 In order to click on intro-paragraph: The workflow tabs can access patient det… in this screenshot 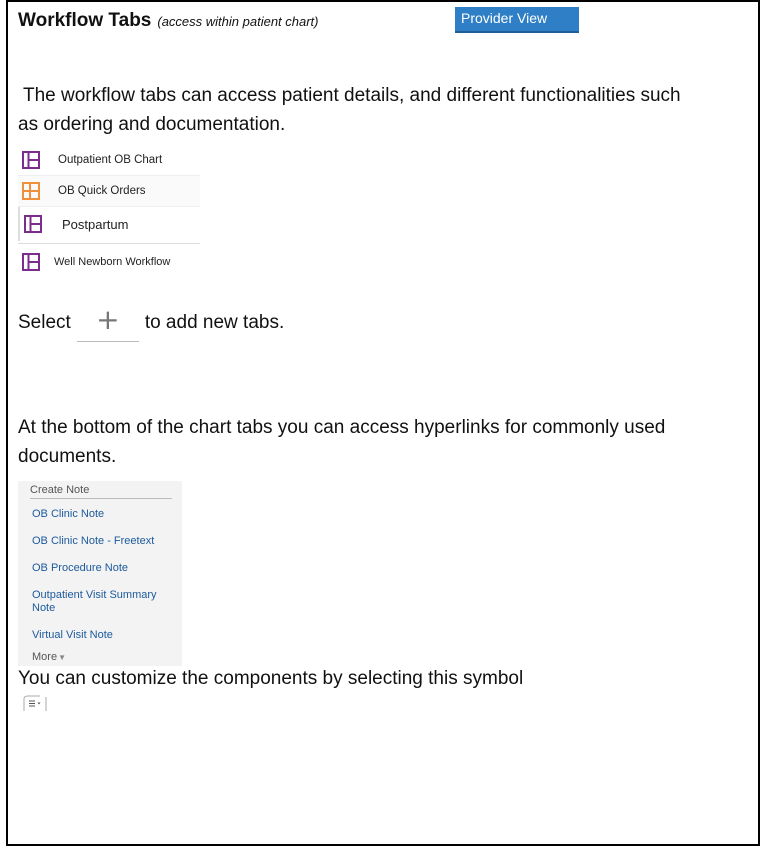, I will do `click(358, 110)`.